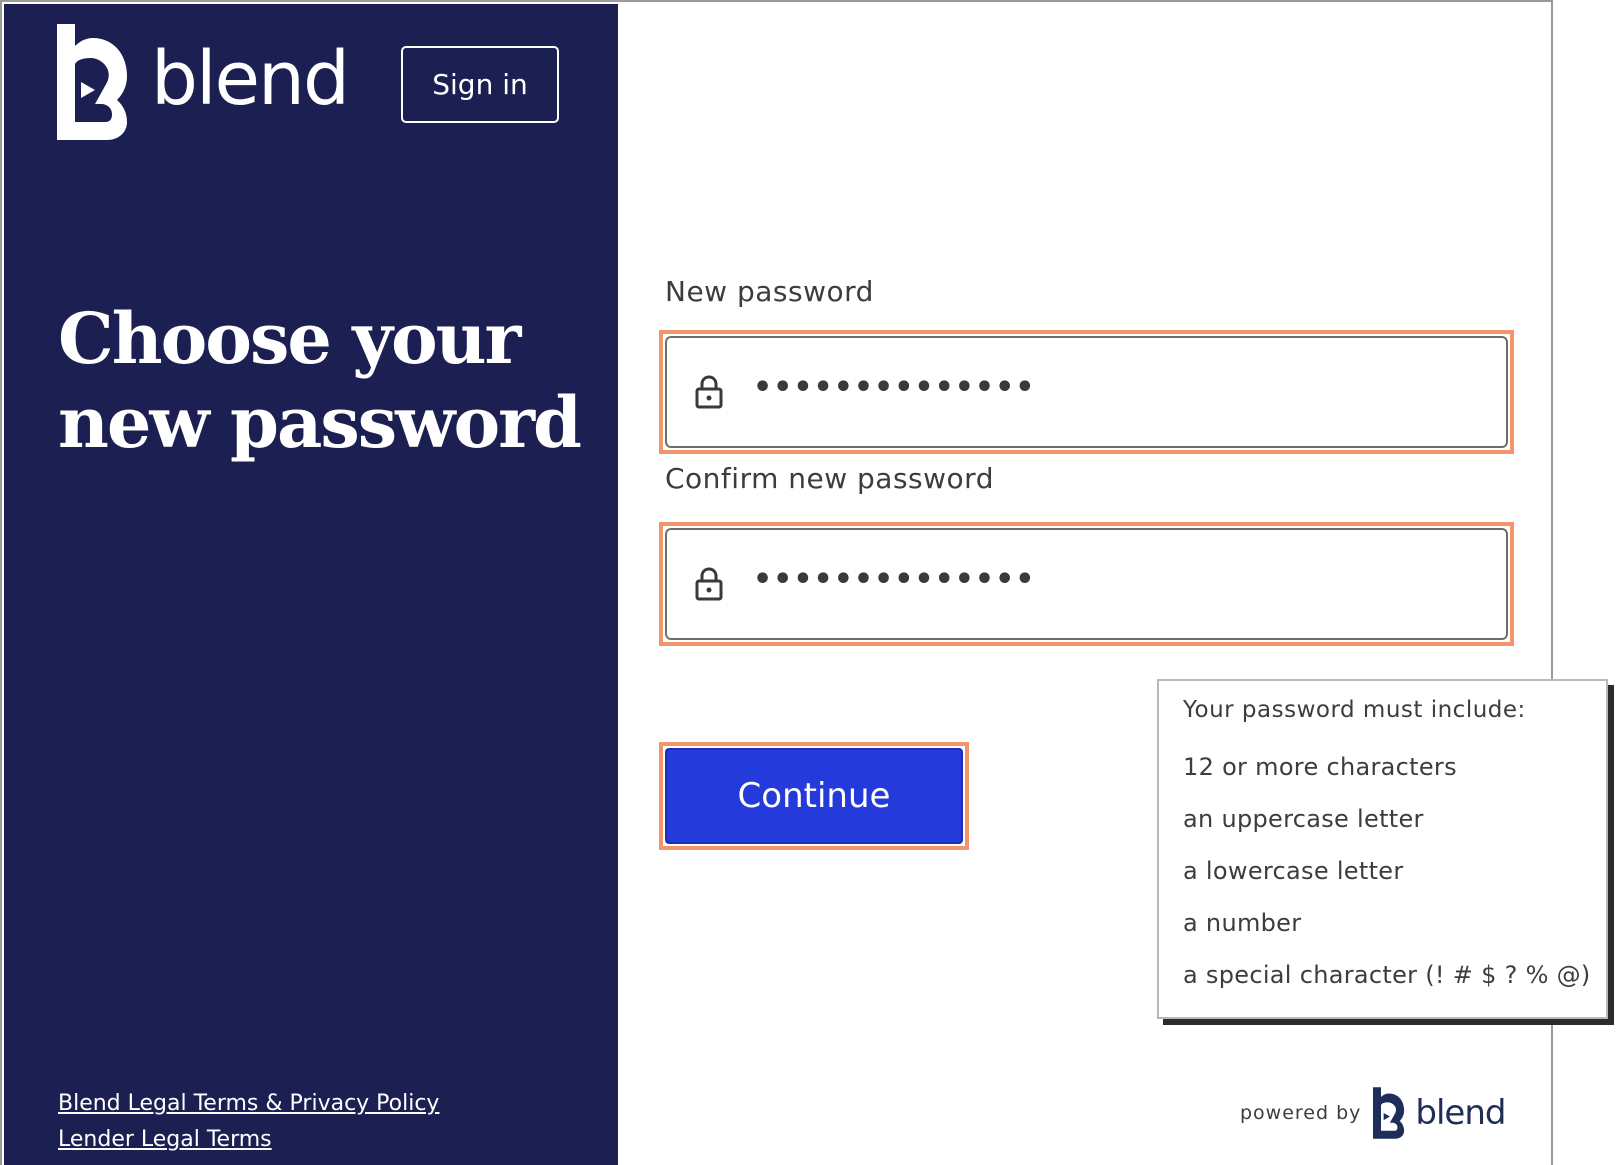 The width and height of the screenshot is (1619, 1165). Describe the element at coordinates (320, 422) in the screenshot. I see `page-title-line-2: new password` at that location.